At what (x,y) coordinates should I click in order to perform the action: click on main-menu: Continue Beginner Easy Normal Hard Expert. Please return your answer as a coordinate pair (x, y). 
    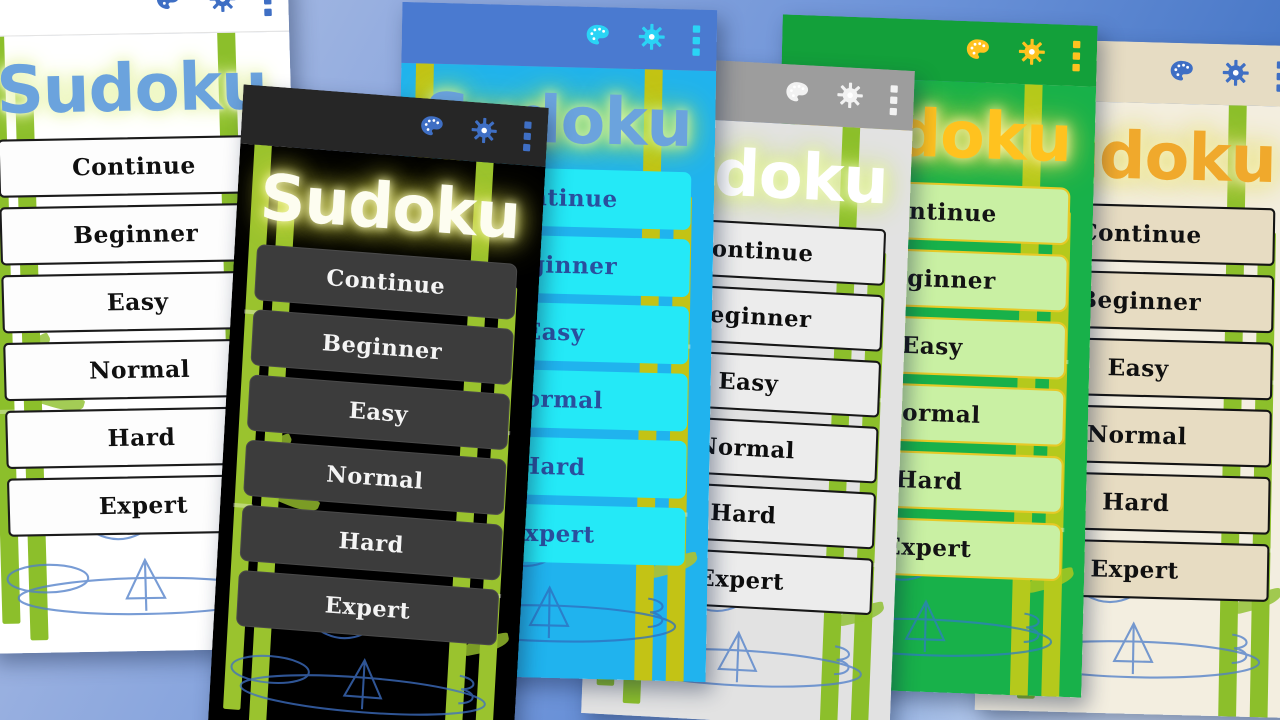
    Looking at the image, I should click on (376, 444).